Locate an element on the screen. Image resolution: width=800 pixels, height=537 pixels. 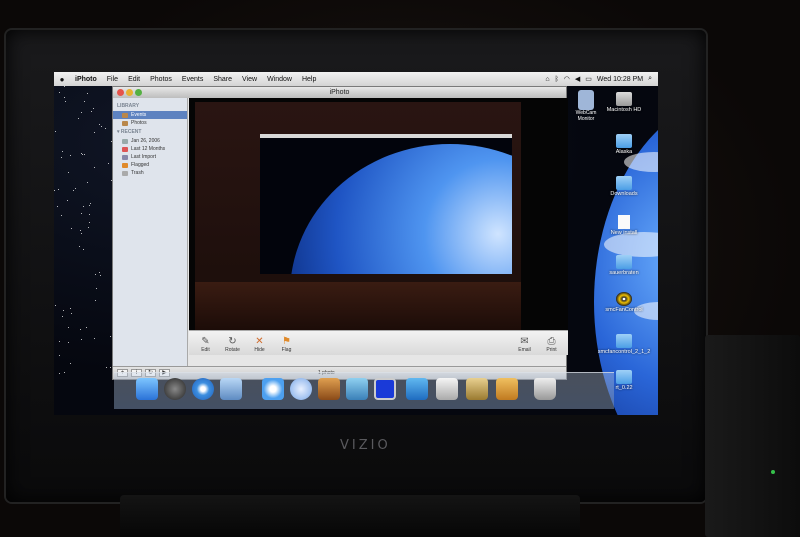
source-item-events: Events is located at coordinates (150, 115).